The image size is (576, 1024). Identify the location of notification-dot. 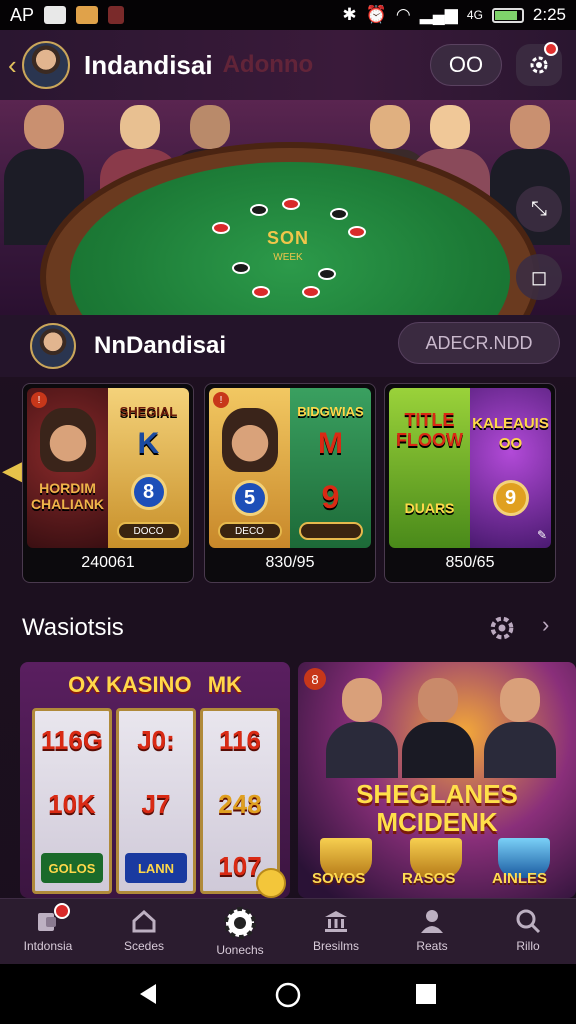
(551, 49).